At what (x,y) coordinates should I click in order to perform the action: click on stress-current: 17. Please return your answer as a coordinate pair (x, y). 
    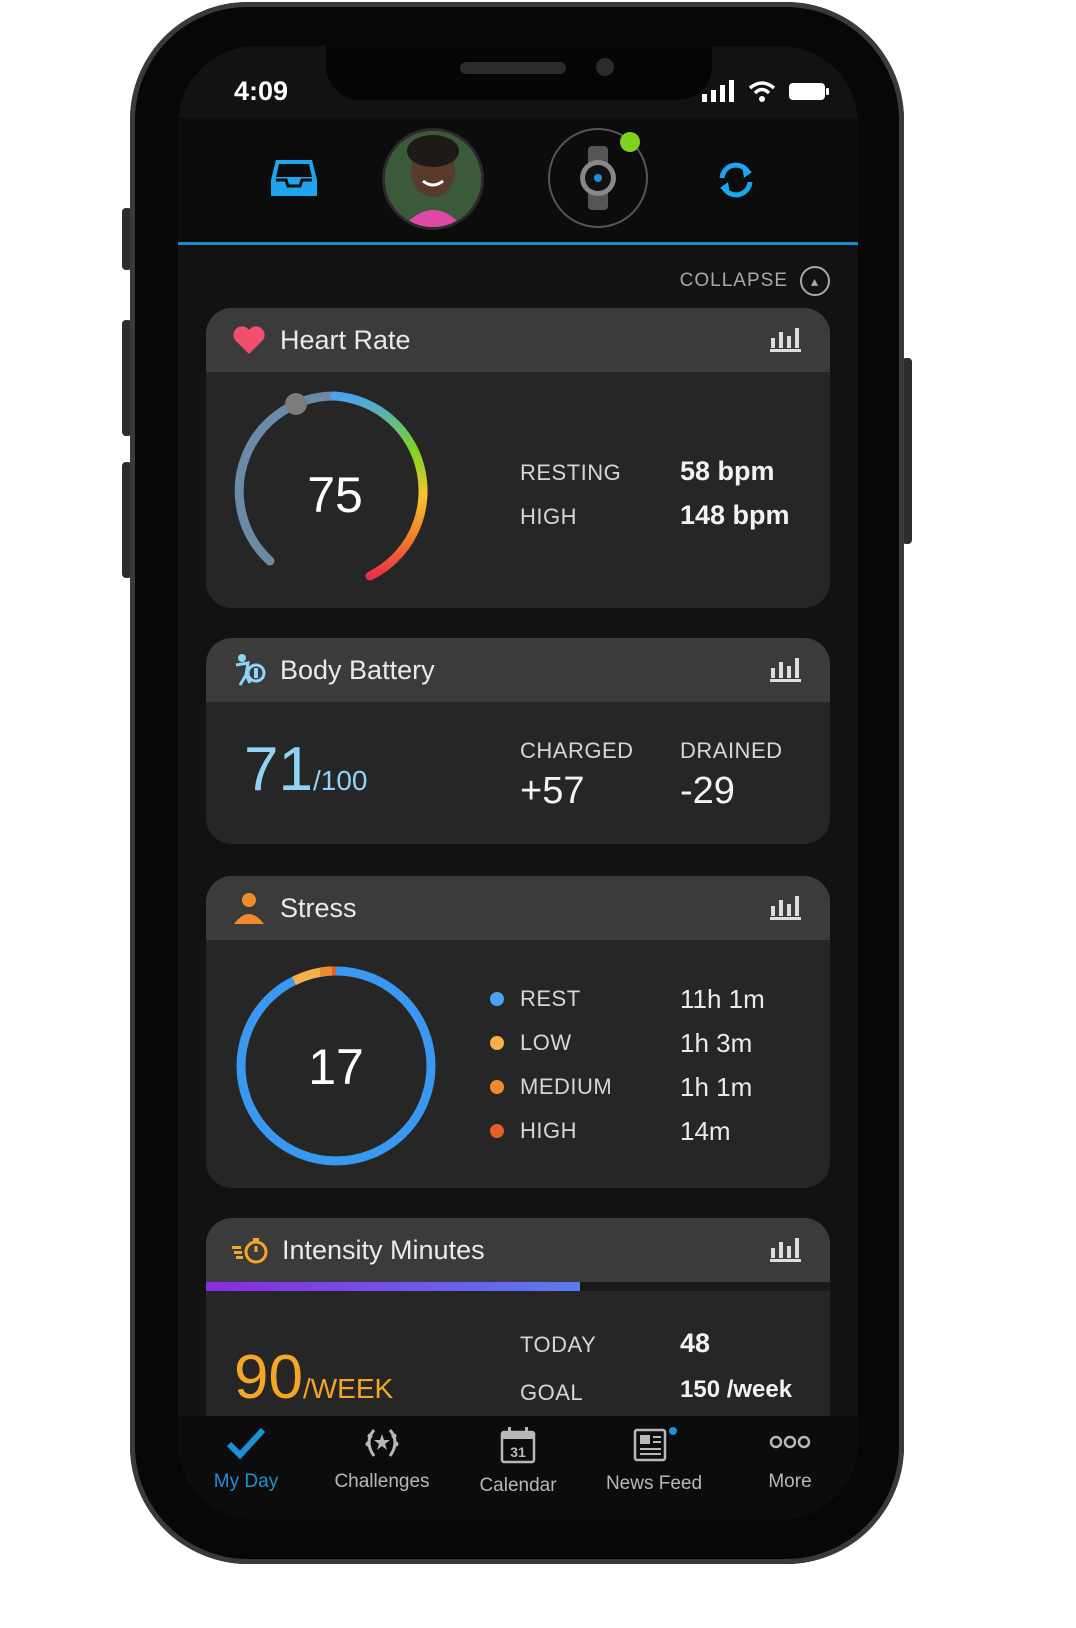
    Looking at the image, I should click on (336, 1067).